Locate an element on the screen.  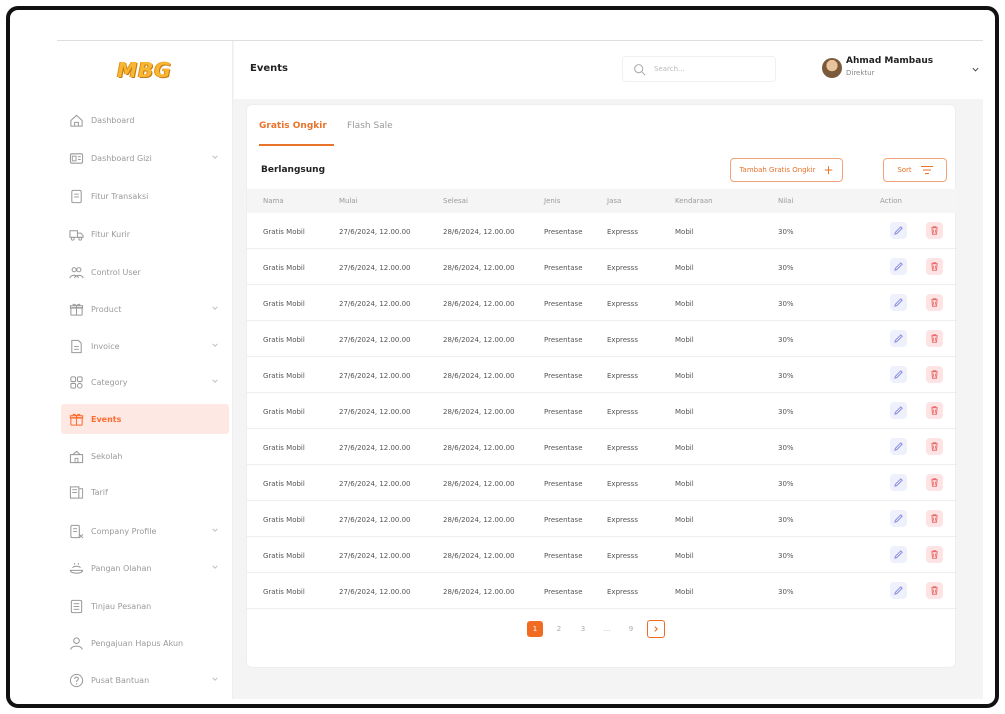
search-box is located at coordinates (699, 69).